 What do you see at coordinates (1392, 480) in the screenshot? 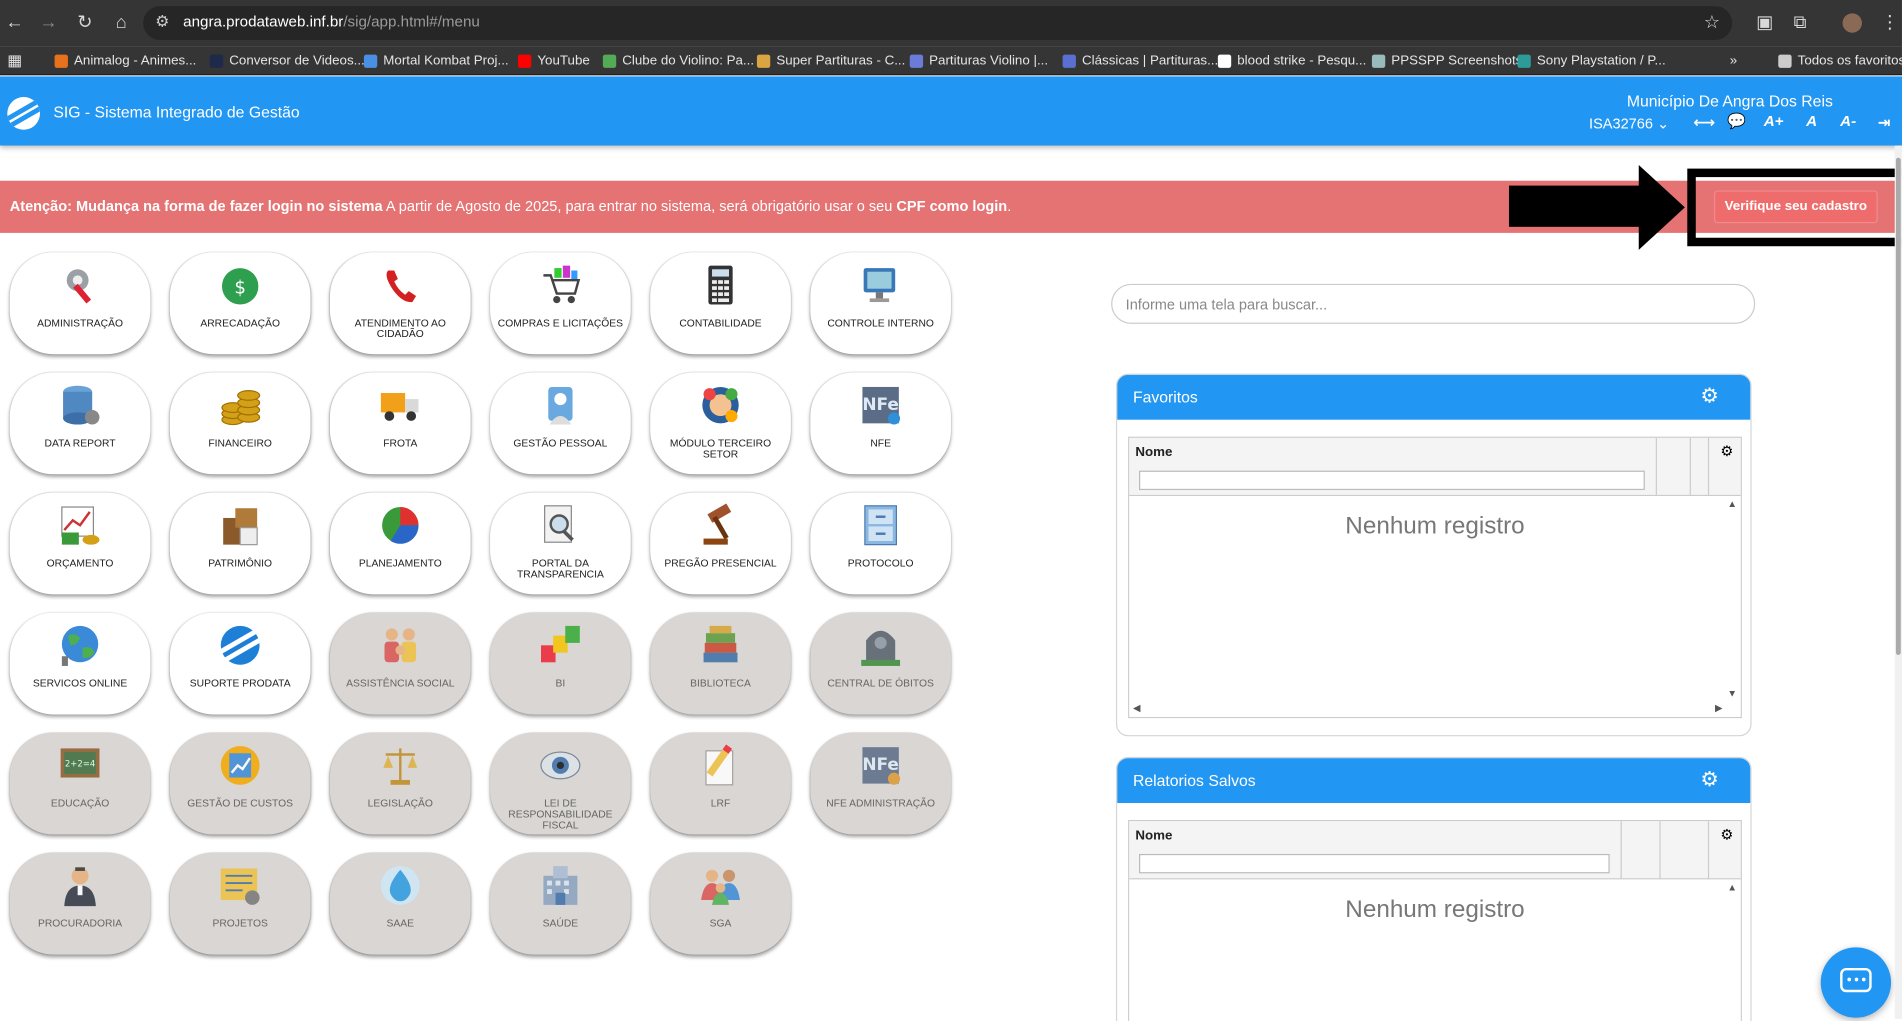
I see `favorites-name-filter` at bounding box center [1392, 480].